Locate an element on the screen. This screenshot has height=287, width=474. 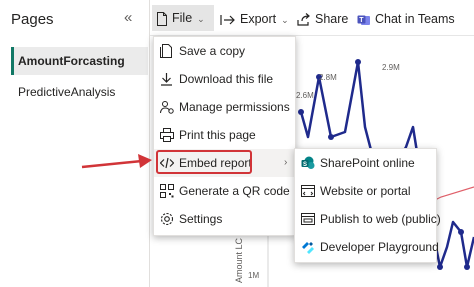
website-icon is located at coordinates (308, 191).